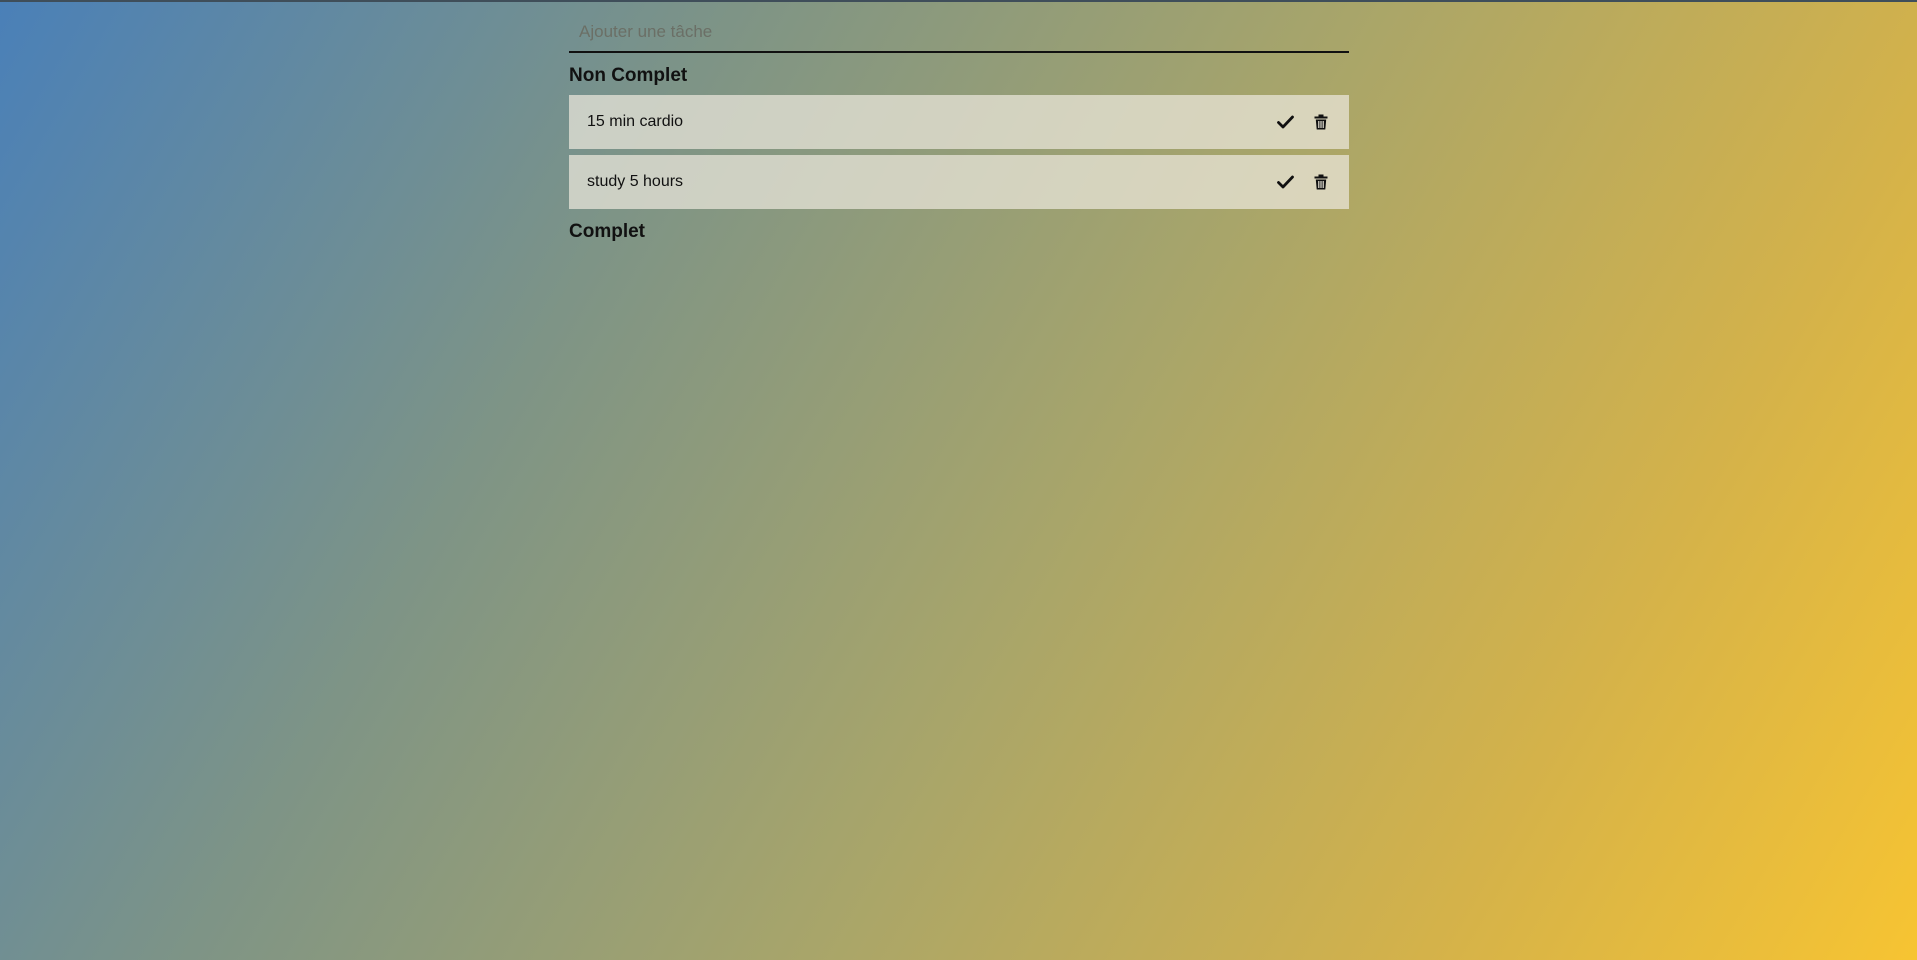  Describe the element at coordinates (635, 121) in the screenshot. I see `task-text: 15 min cardio` at that location.